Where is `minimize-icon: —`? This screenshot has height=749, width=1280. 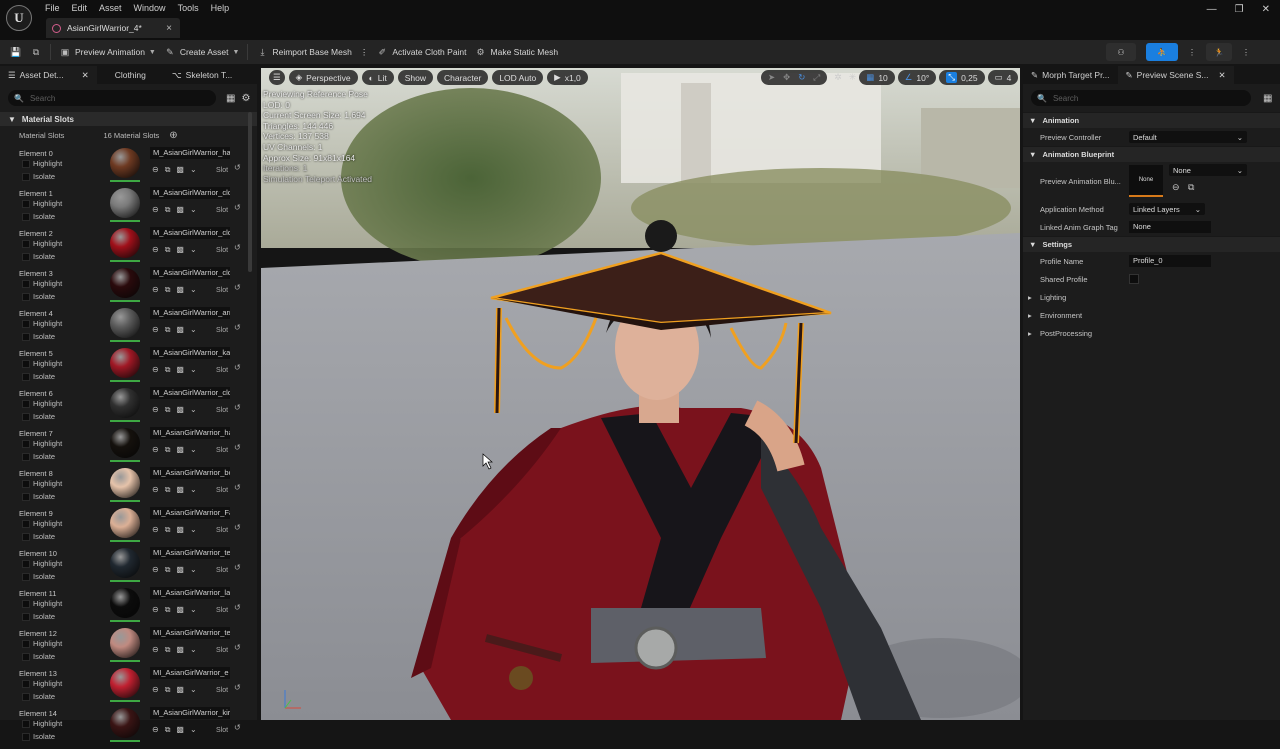
minimize-icon: — is located at coordinates (1212, 9).